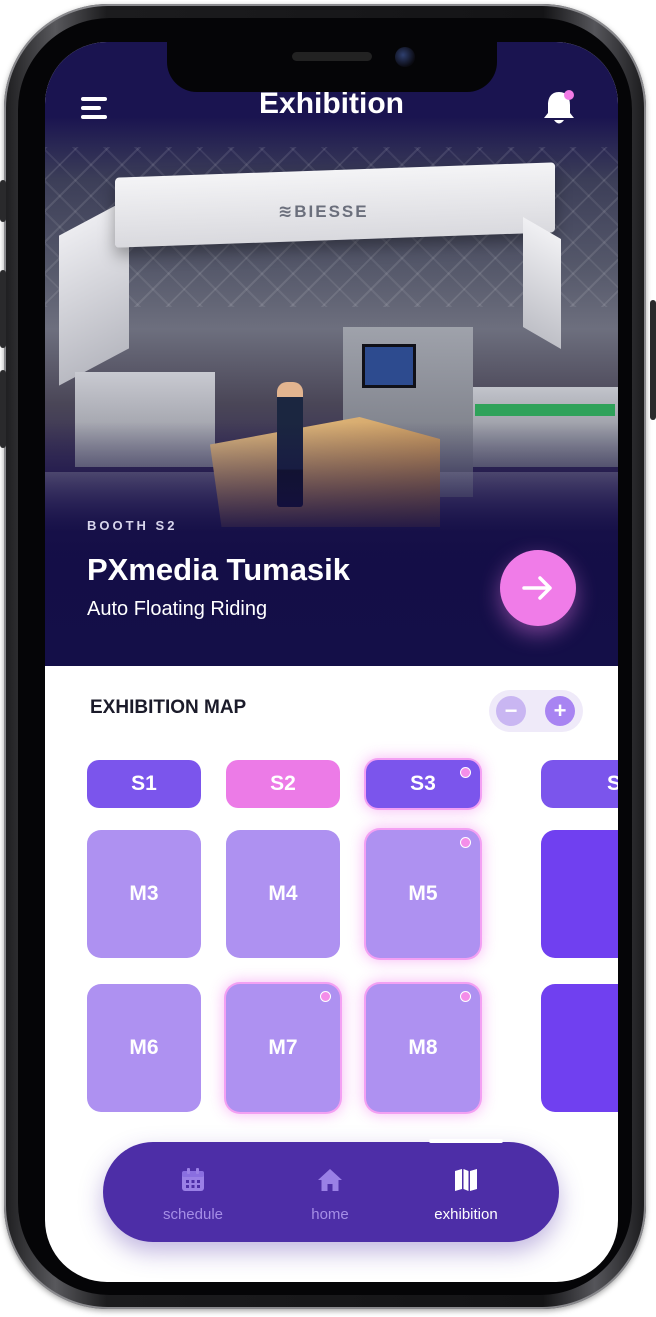 The height and width of the screenshot is (1317, 656). I want to click on booth-label: M7, so click(283, 1047).